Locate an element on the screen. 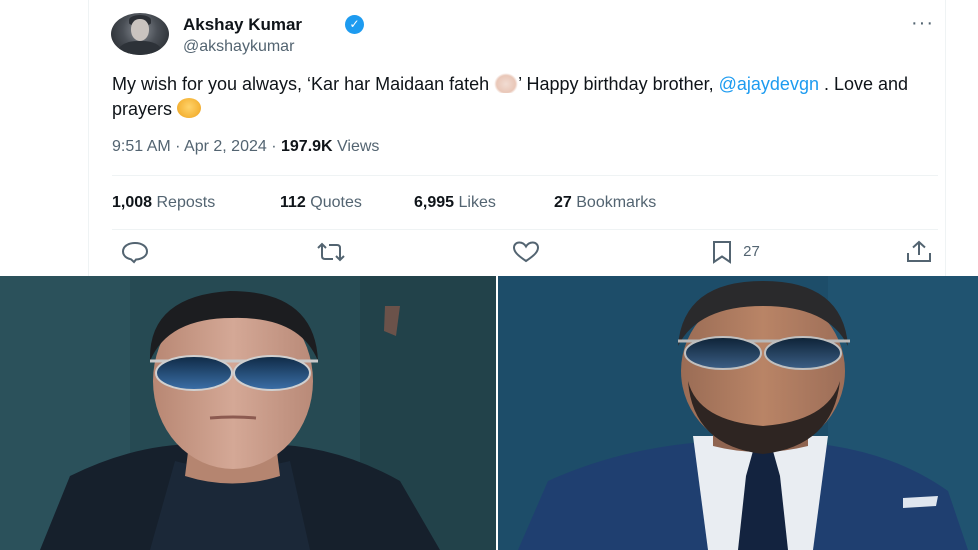  quotes-stat: 112 Quotes is located at coordinates (321, 203).